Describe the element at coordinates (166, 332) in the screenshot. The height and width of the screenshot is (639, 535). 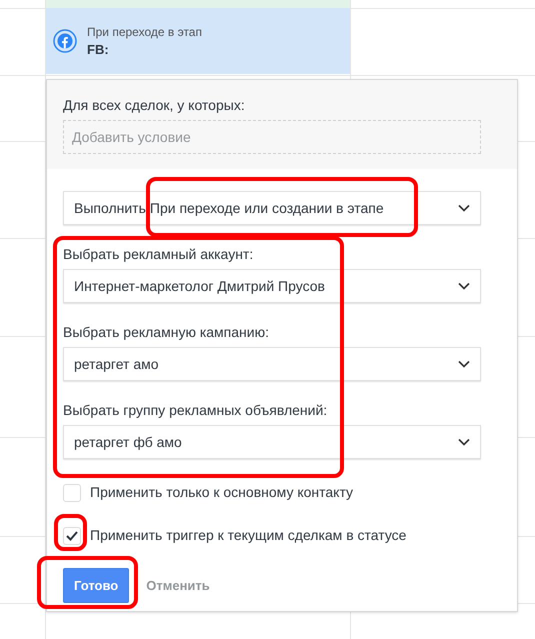
I see `select-label: Выбрать рекламную кампанию:` at that location.